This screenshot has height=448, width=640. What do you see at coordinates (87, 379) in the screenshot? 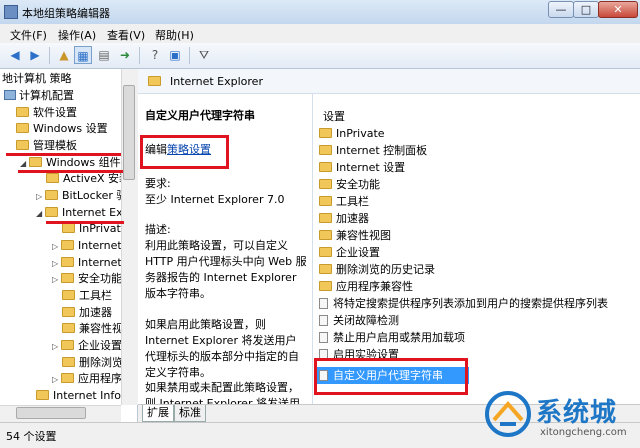
I see `tree-item-app-compat: ▷ 应用程序` at bounding box center [87, 379].